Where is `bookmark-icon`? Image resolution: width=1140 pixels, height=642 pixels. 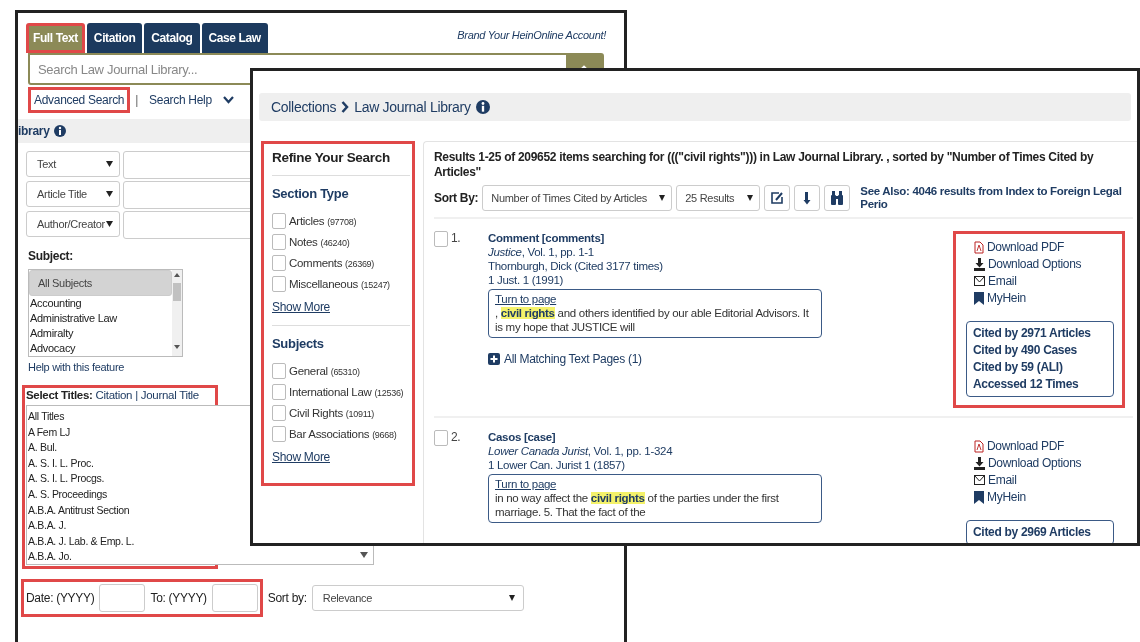 bookmark-icon is located at coordinates (979, 497).